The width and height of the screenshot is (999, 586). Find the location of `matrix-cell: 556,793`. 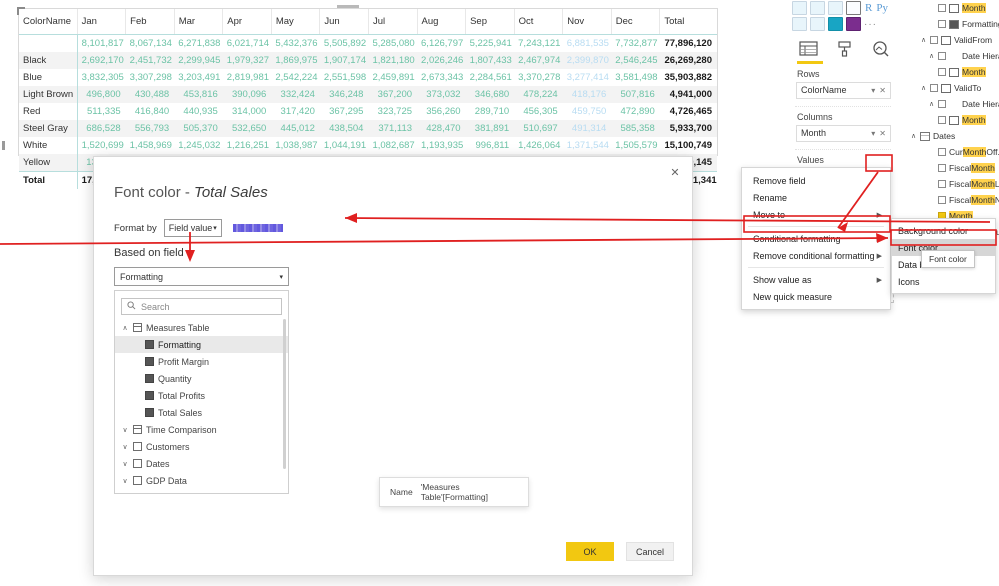

matrix-cell: 556,793 is located at coordinates (150, 128).